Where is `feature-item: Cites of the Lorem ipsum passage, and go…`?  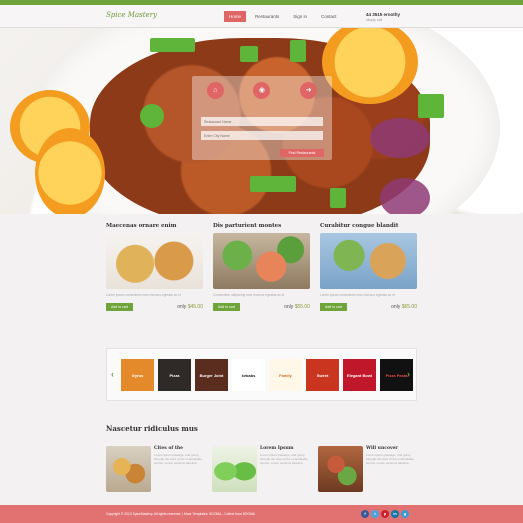 feature-item: Cites of the Lorem ipsum passage, and go… is located at coordinates (155, 469).